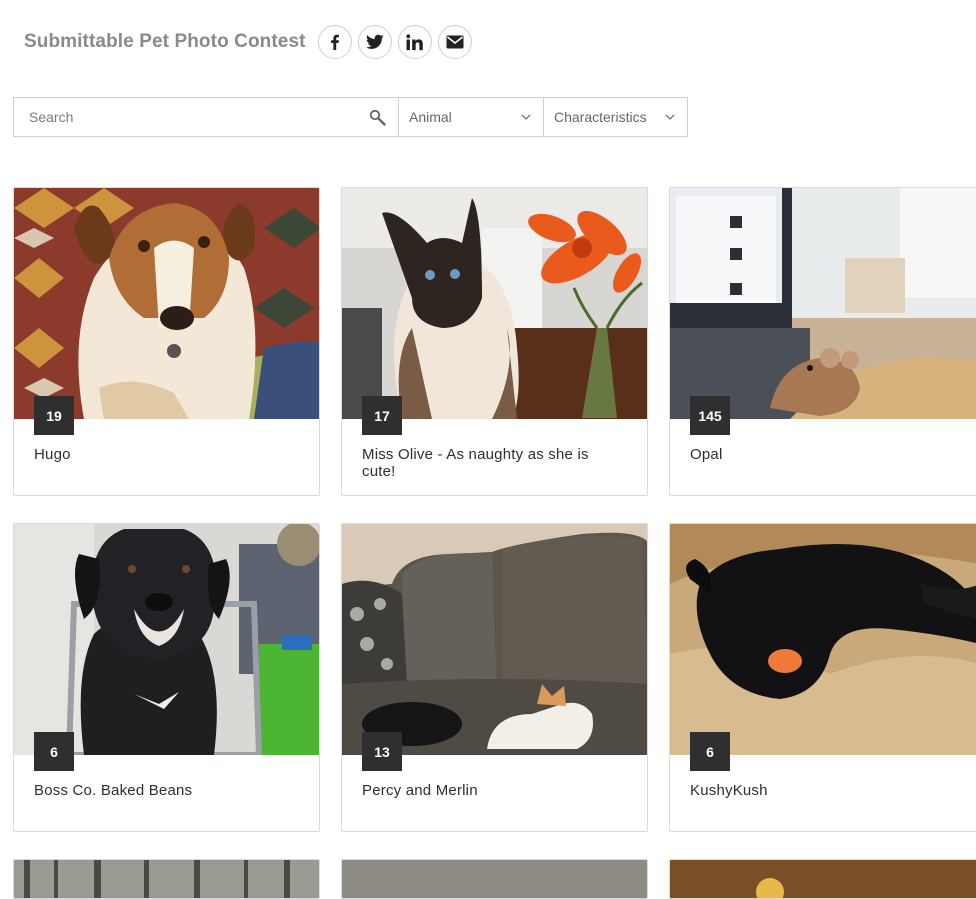 The width and height of the screenshot is (976, 899). I want to click on twitter-icon, so click(374, 41).